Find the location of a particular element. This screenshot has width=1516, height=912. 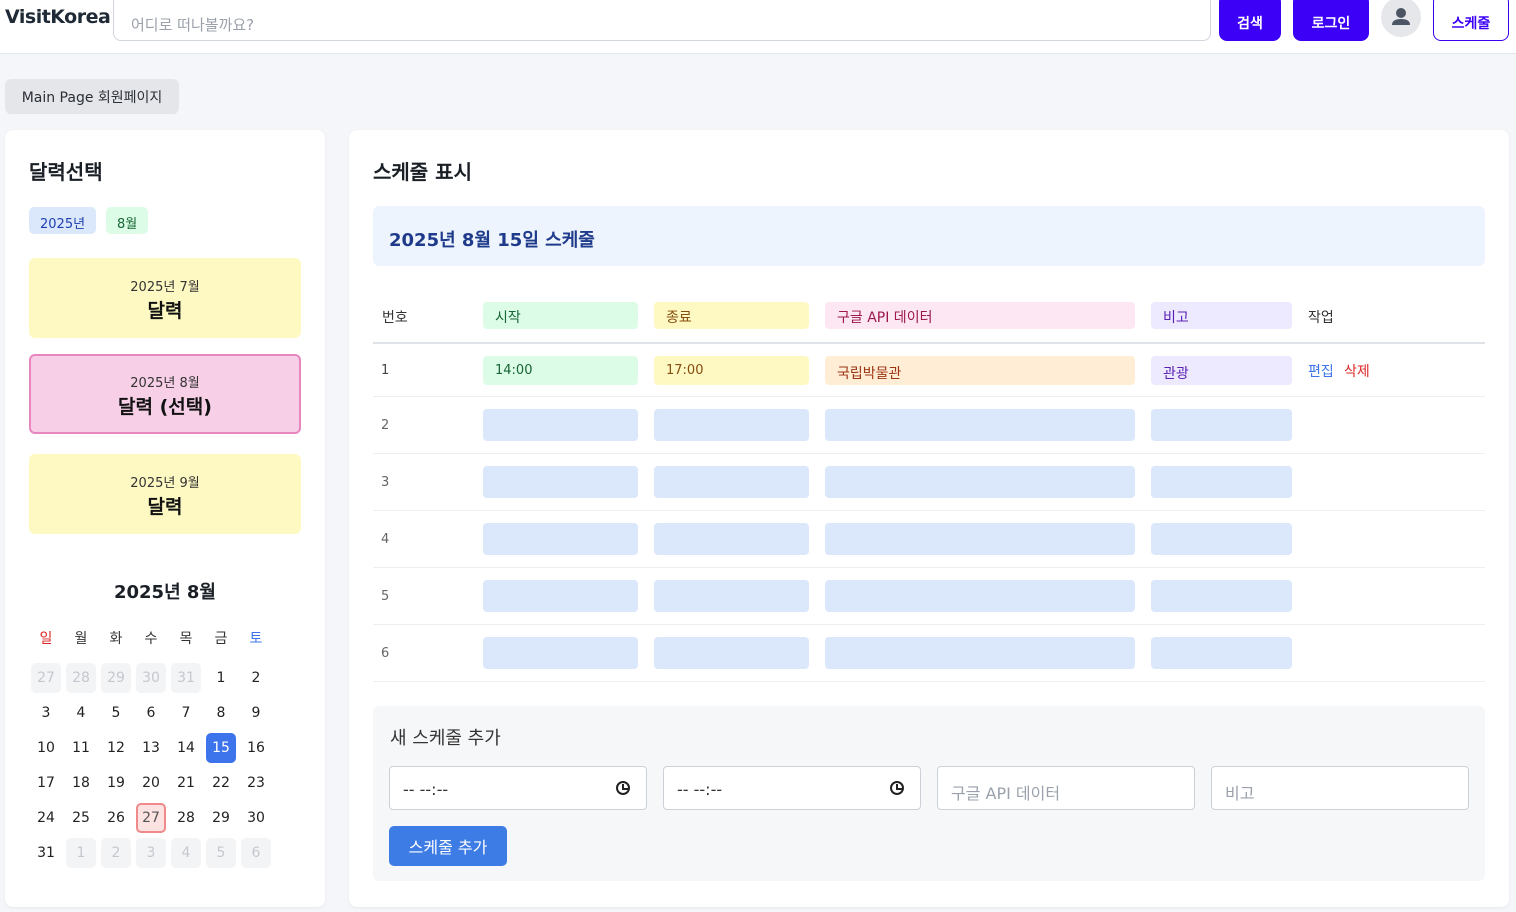

end-time-input: -- --:-- is located at coordinates (792, 788).